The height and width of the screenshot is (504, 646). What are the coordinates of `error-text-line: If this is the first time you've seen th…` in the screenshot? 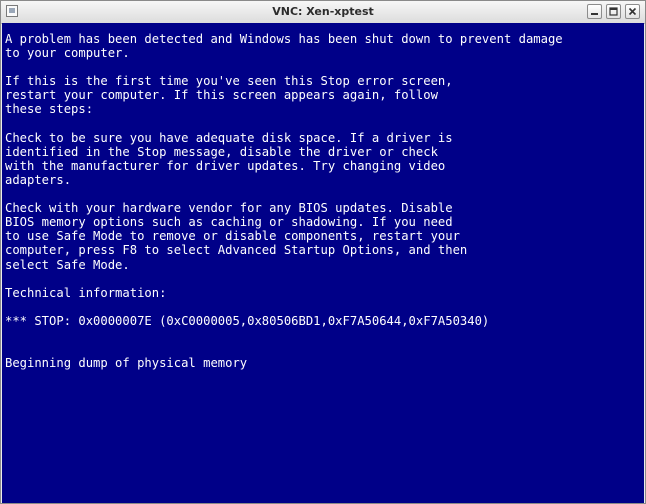 It's located at (229, 81).